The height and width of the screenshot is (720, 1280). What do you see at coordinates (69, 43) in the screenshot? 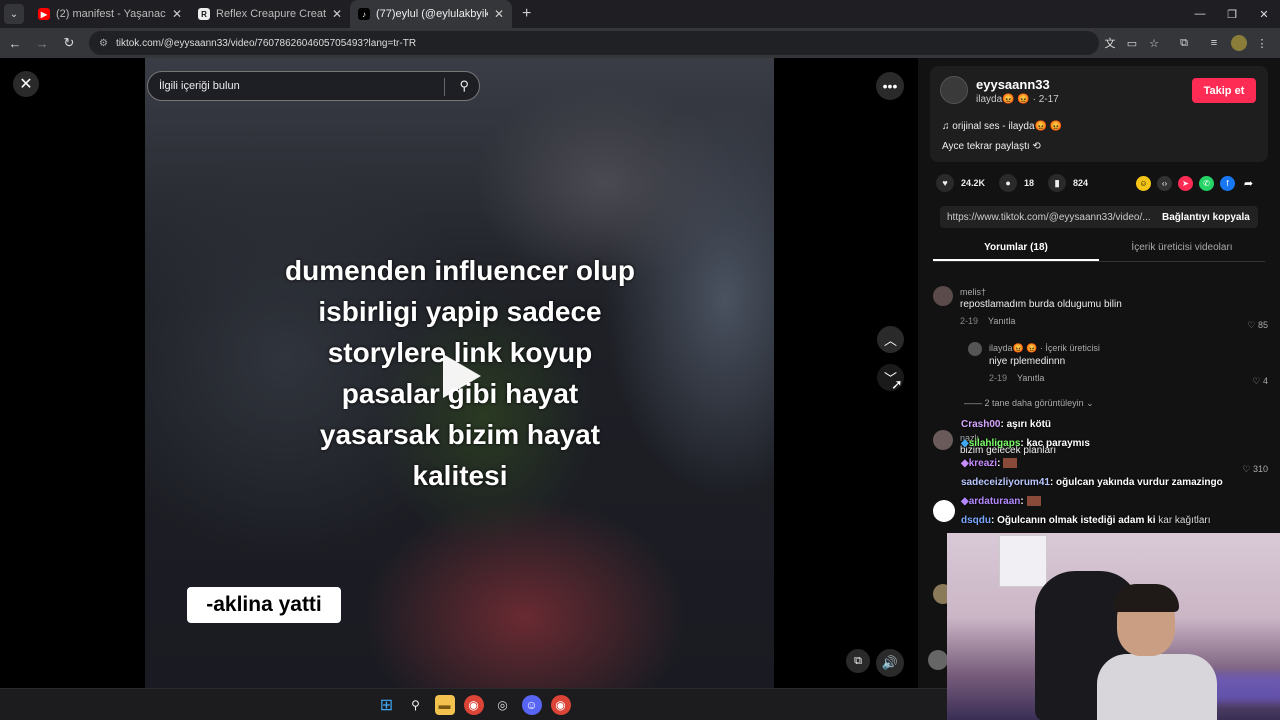
I see `reload-icon: ↻` at bounding box center [69, 43].